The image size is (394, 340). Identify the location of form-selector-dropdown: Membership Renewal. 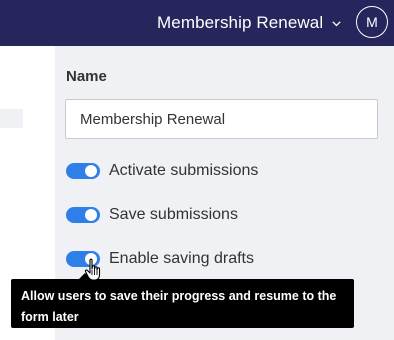
(249, 23).